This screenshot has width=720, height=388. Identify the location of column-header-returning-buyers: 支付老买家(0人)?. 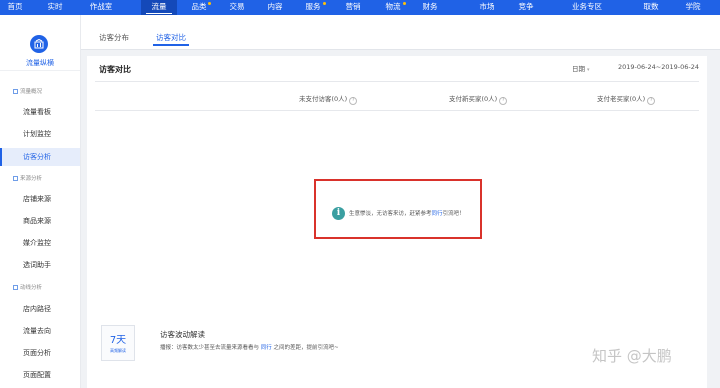
(626, 99).